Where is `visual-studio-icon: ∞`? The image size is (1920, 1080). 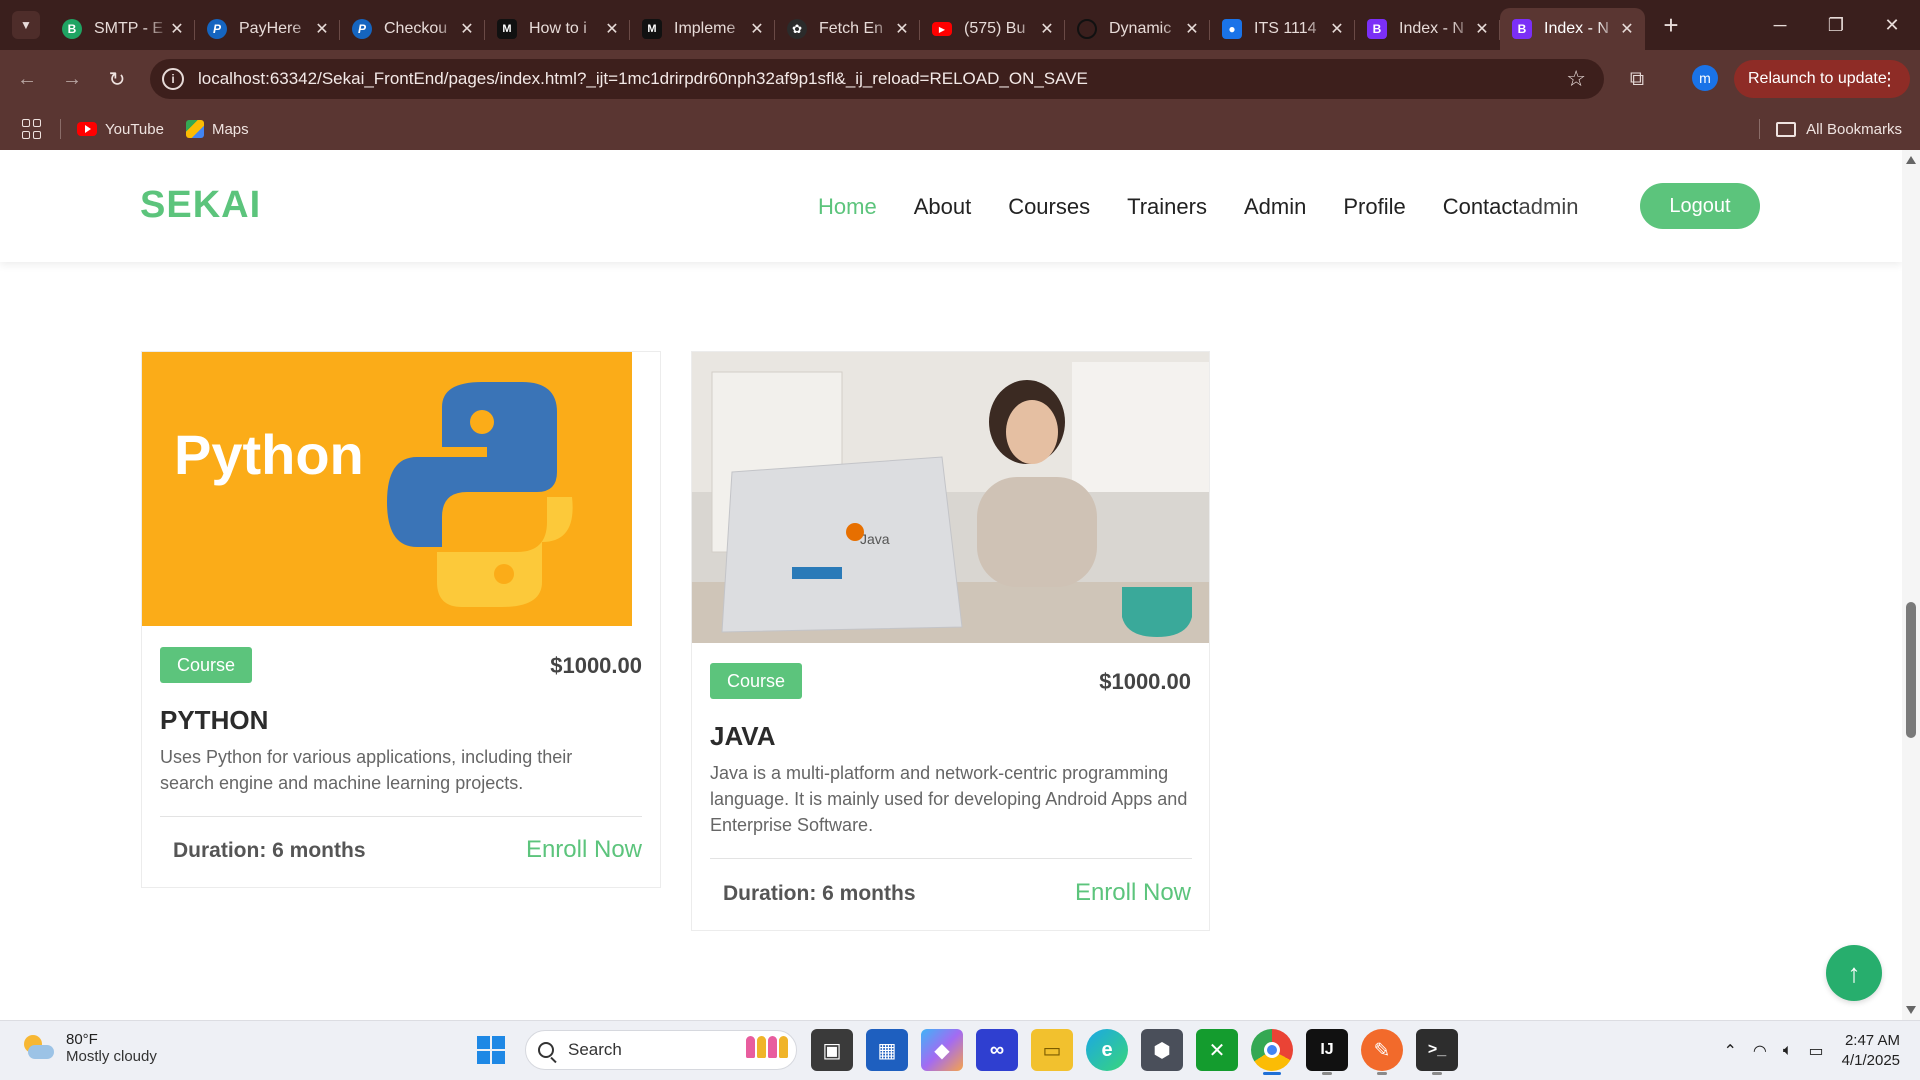
visual-studio-icon: ∞ is located at coordinates (997, 1050).